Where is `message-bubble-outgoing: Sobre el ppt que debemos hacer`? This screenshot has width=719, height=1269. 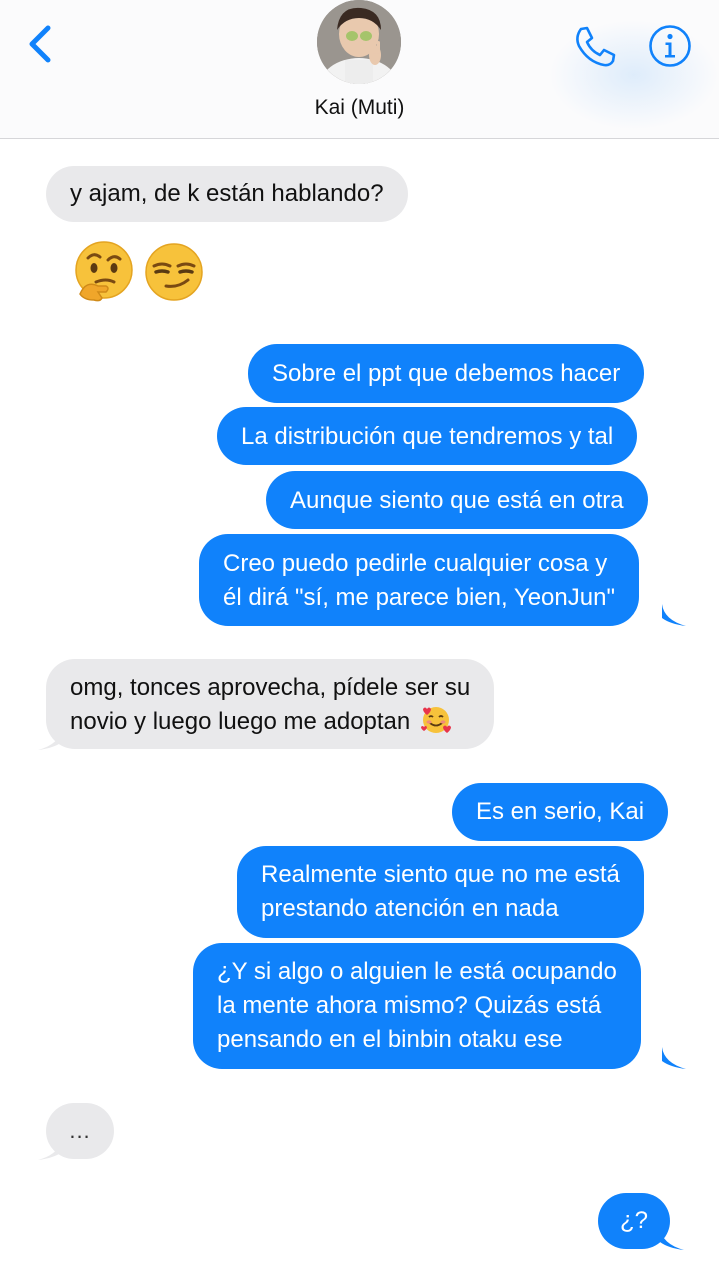 message-bubble-outgoing: Sobre el ppt que debemos hacer is located at coordinates (446, 373).